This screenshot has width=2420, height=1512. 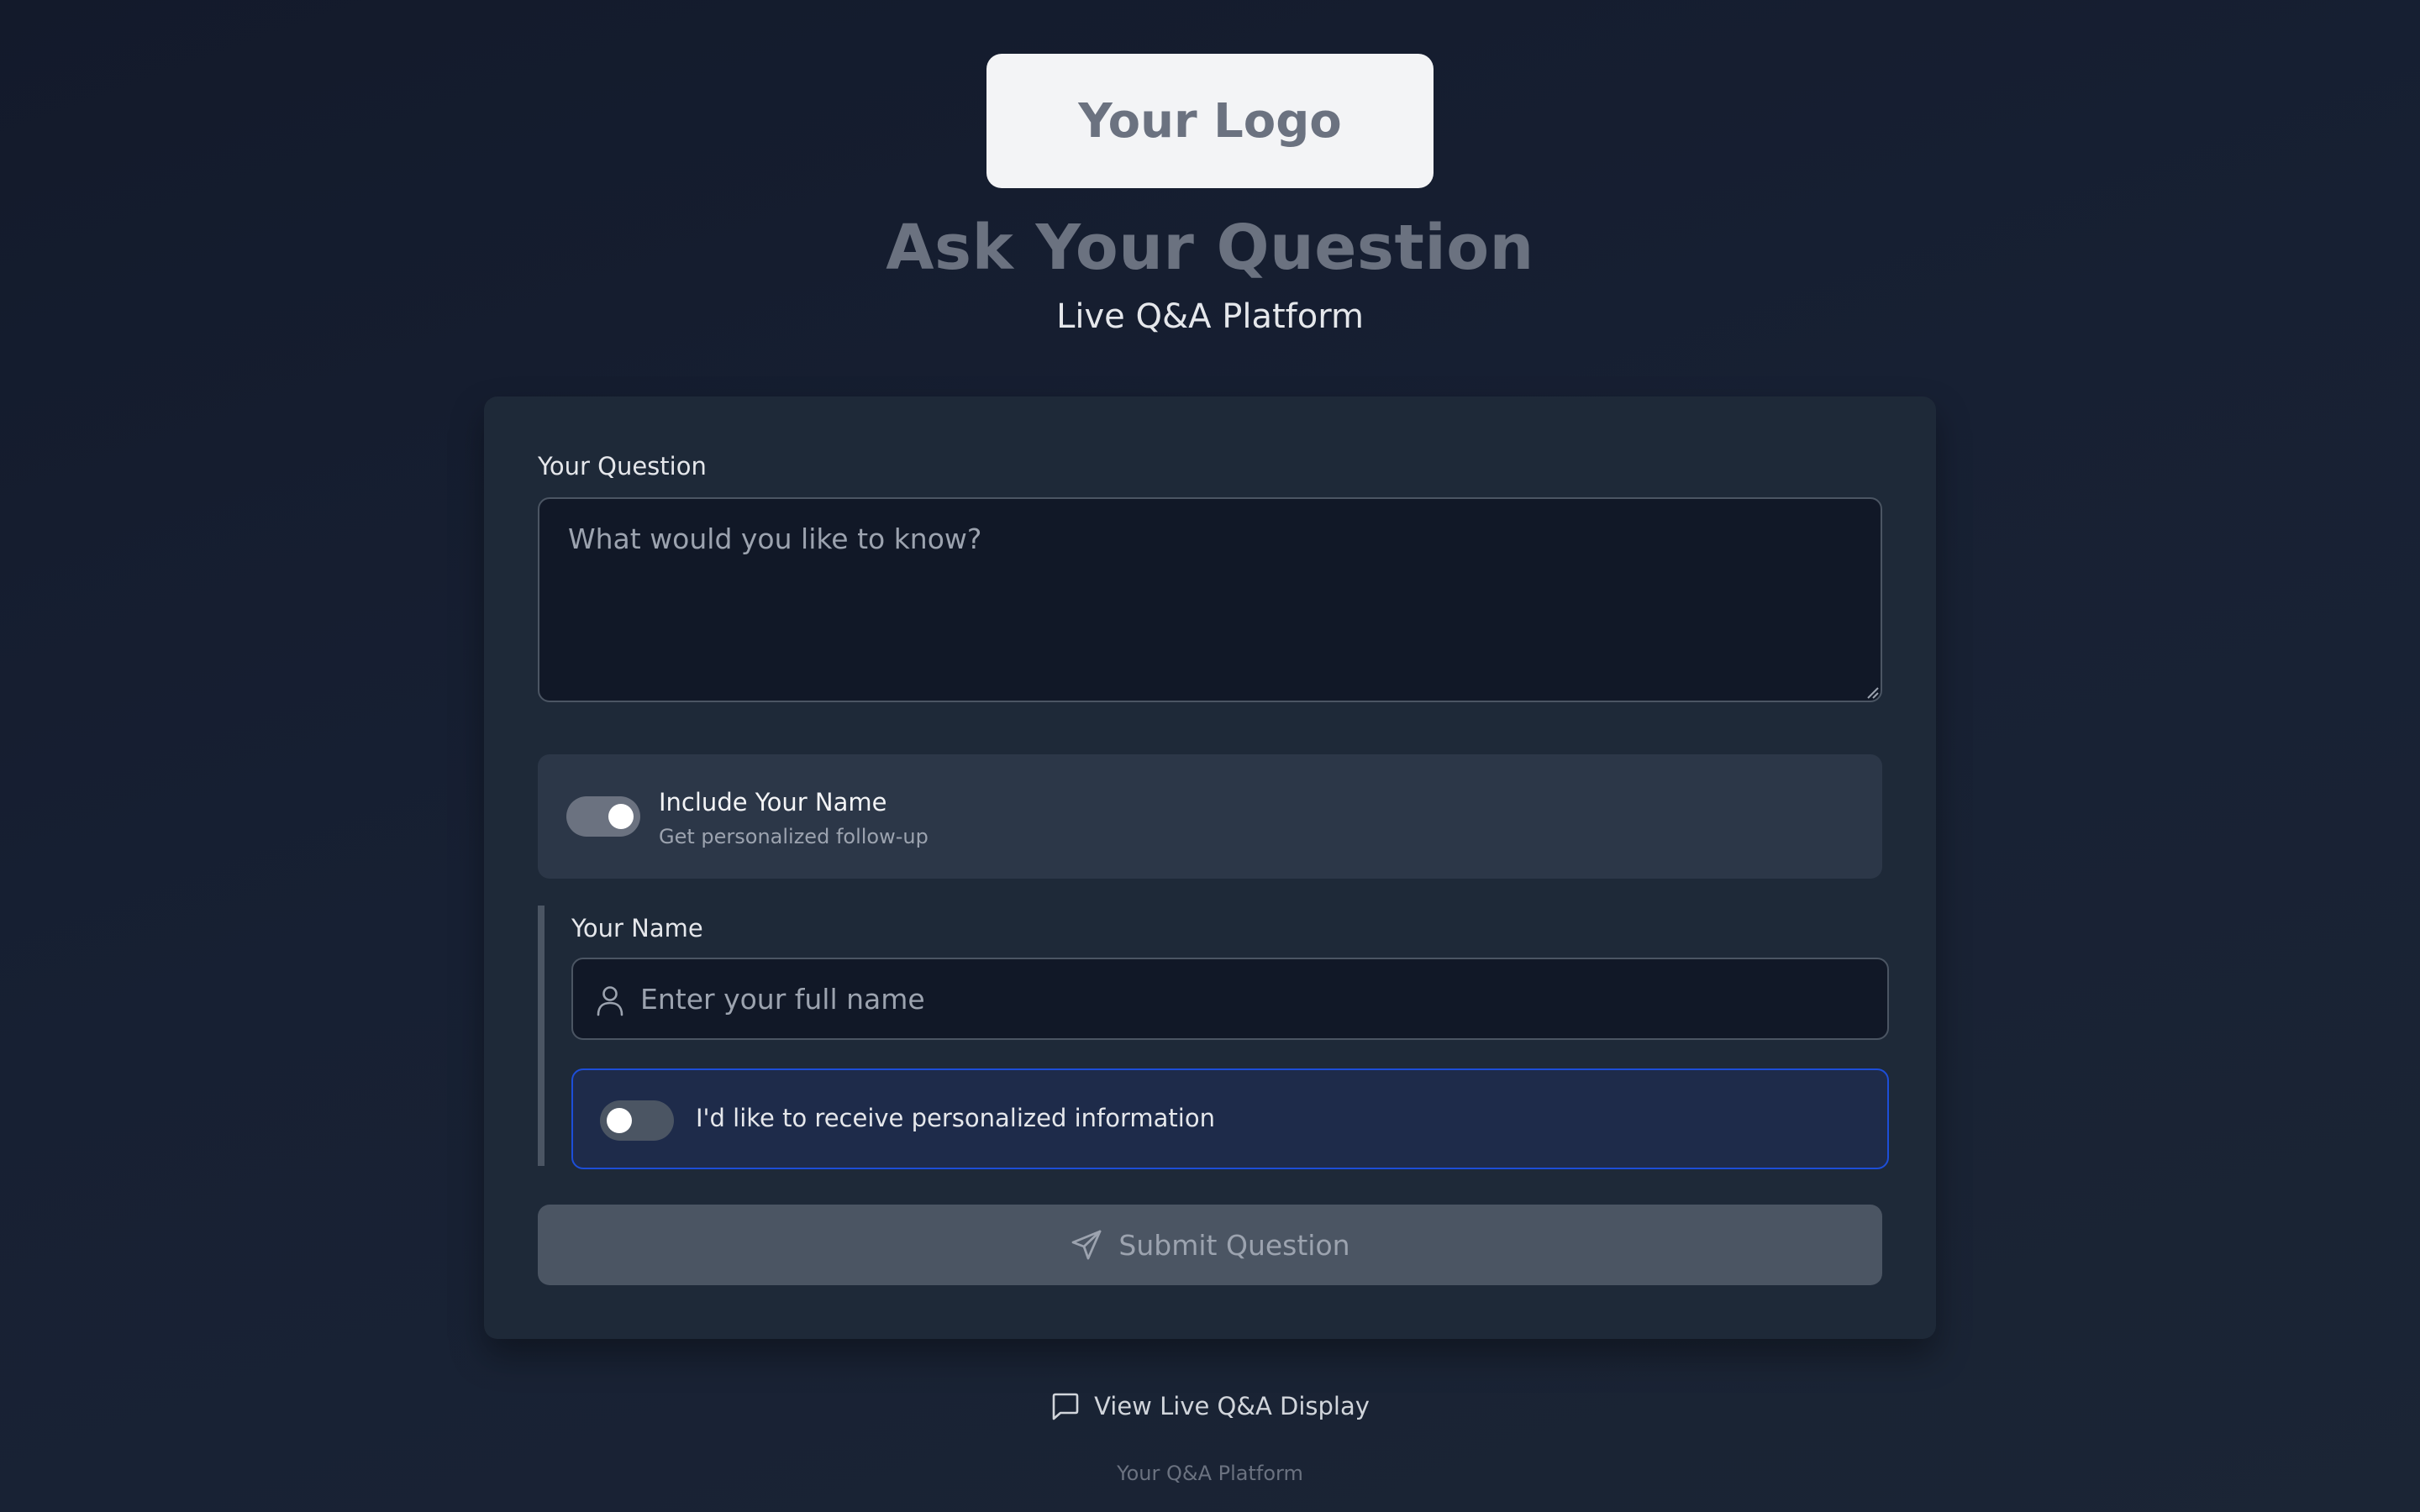 I want to click on logo: Your Logo, so click(x=1210, y=121).